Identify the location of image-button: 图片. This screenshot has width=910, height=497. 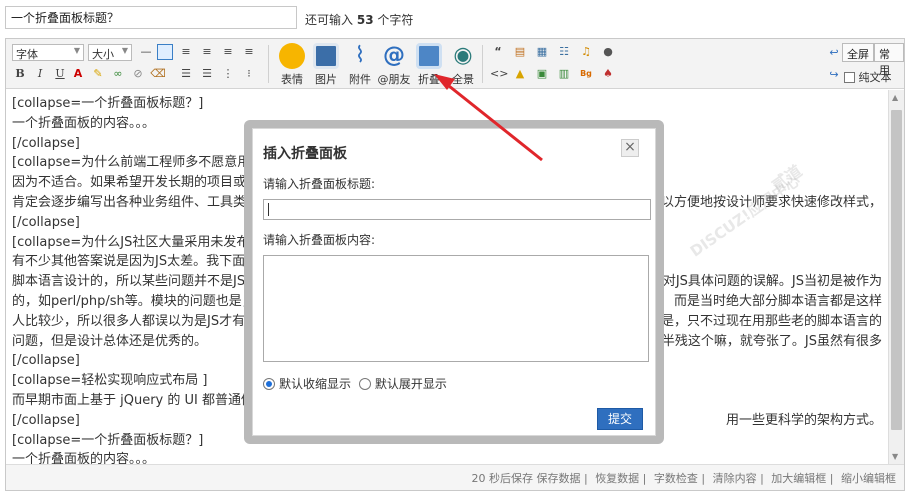
(326, 64).